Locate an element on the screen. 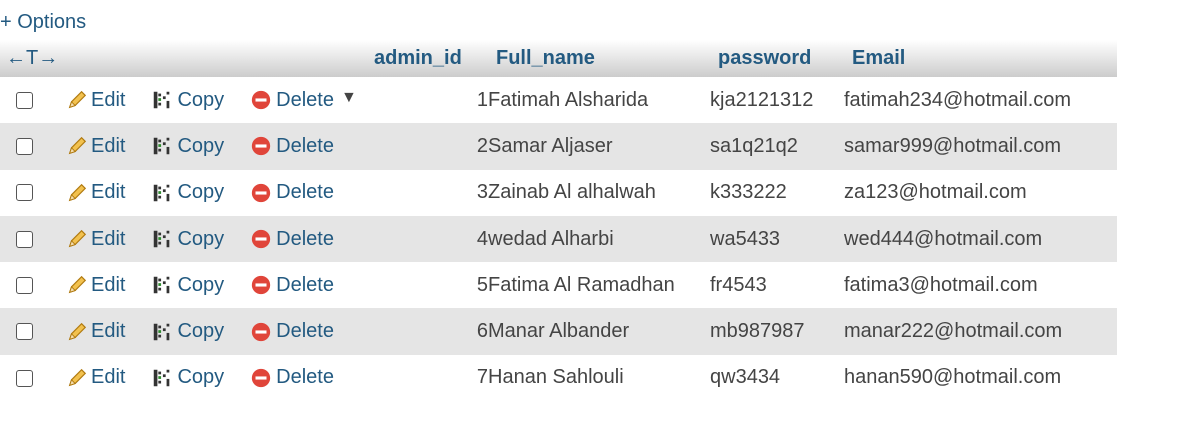  column-header-password-label: password is located at coordinates (764, 58).